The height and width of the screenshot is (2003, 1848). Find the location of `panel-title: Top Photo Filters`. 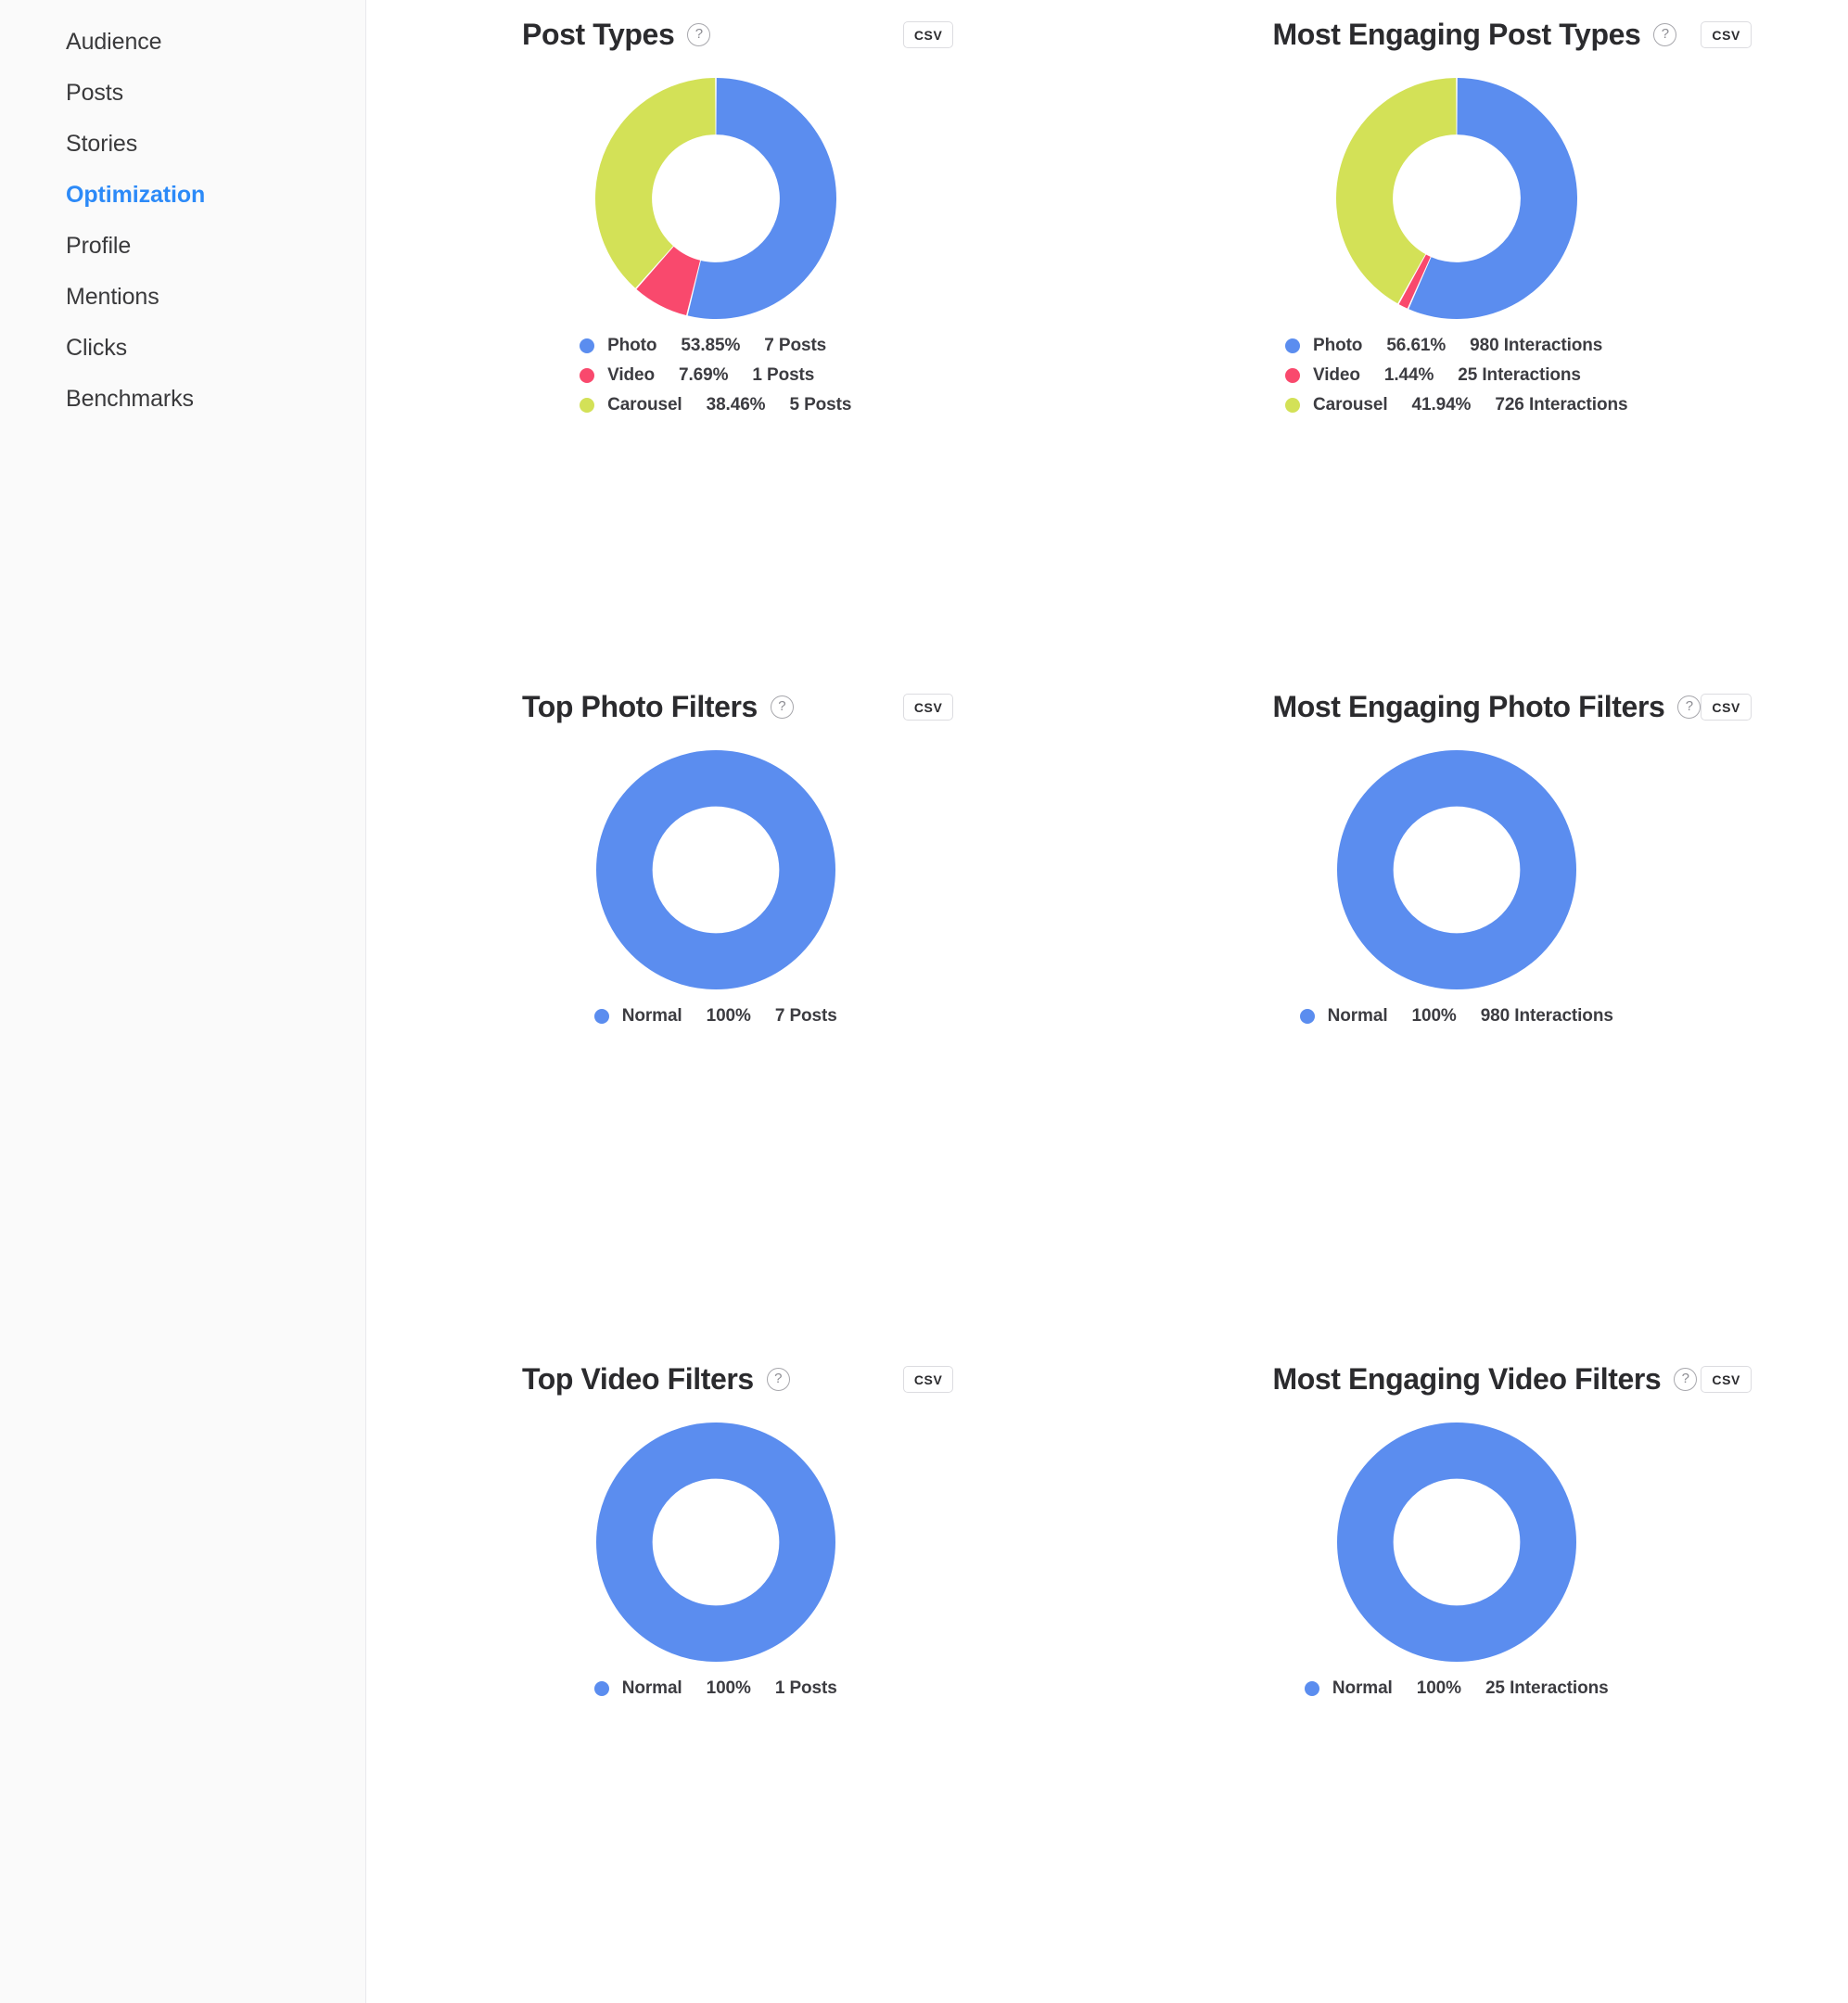

panel-title: Top Photo Filters is located at coordinates (640, 706).